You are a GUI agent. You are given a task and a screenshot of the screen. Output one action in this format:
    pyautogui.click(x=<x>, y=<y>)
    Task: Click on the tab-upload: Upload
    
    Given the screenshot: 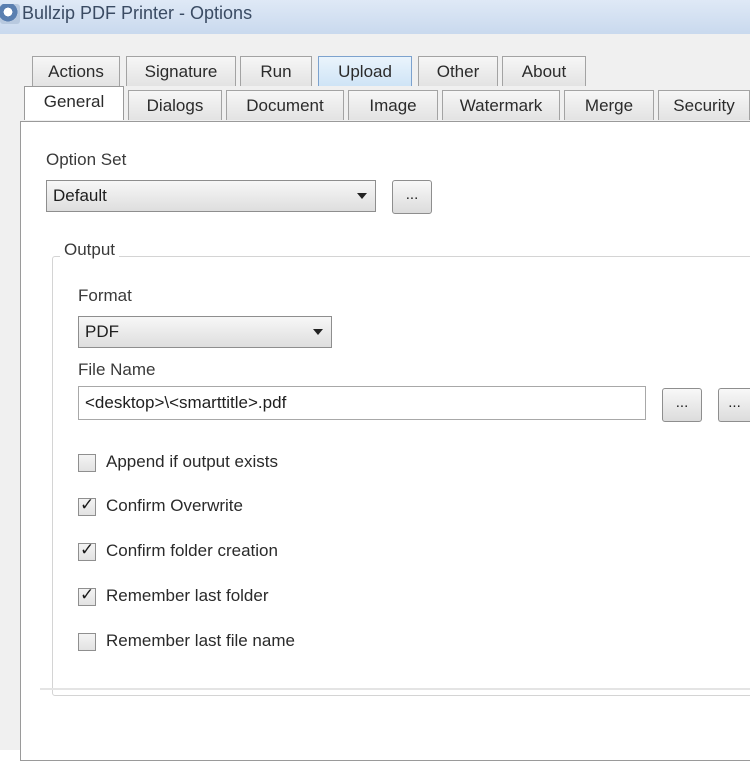 What is the action you would take?
    pyautogui.click(x=365, y=71)
    